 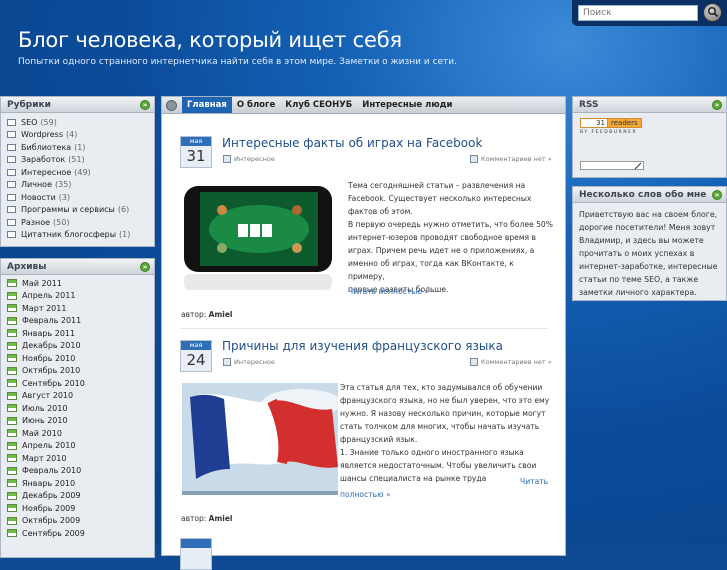 What do you see at coordinates (80, 197) in the screenshot?
I see `rubric-item: Новости (3)` at bounding box center [80, 197].